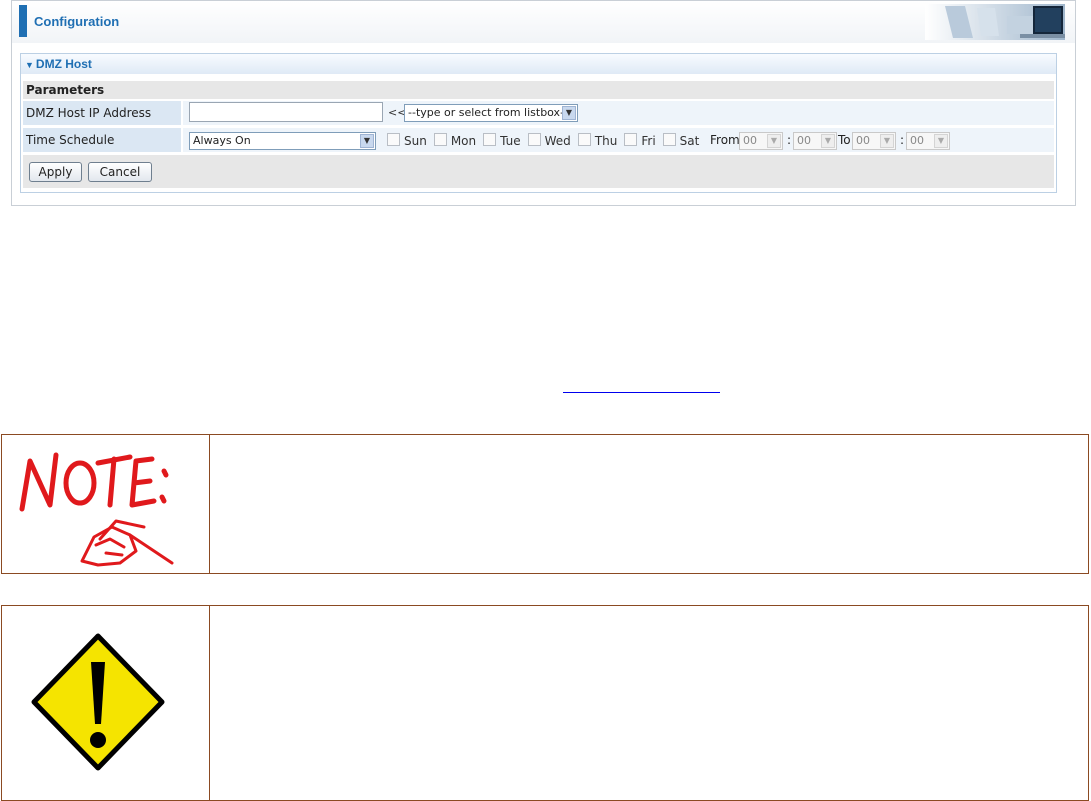 The width and height of the screenshot is (1091, 801). Describe the element at coordinates (415, 141) in the screenshot. I see `day-sun-label: Sun` at that location.